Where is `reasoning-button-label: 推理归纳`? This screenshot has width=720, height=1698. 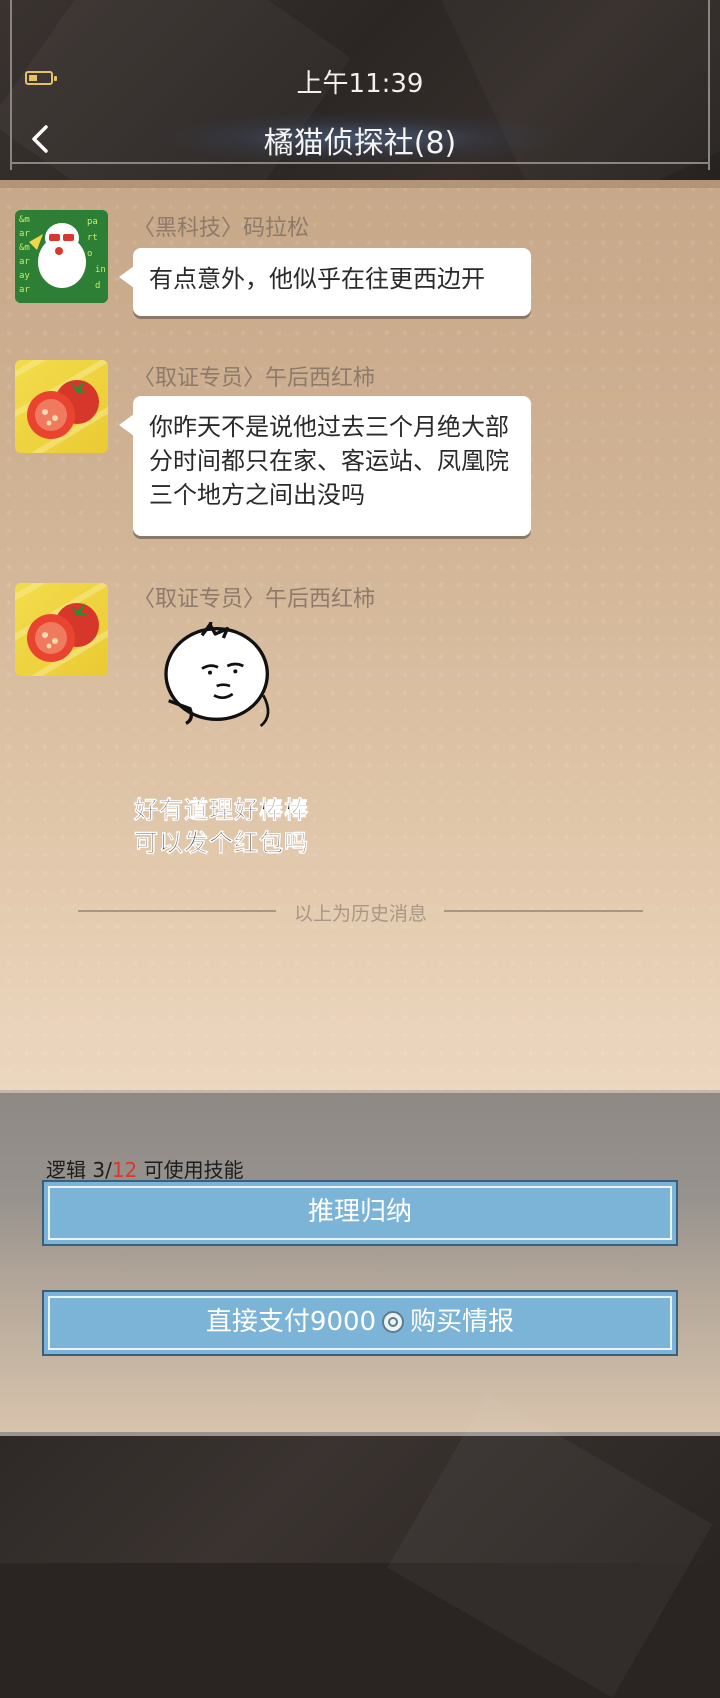
reasoning-button-label: 推理归纳 is located at coordinates (359, 1212).